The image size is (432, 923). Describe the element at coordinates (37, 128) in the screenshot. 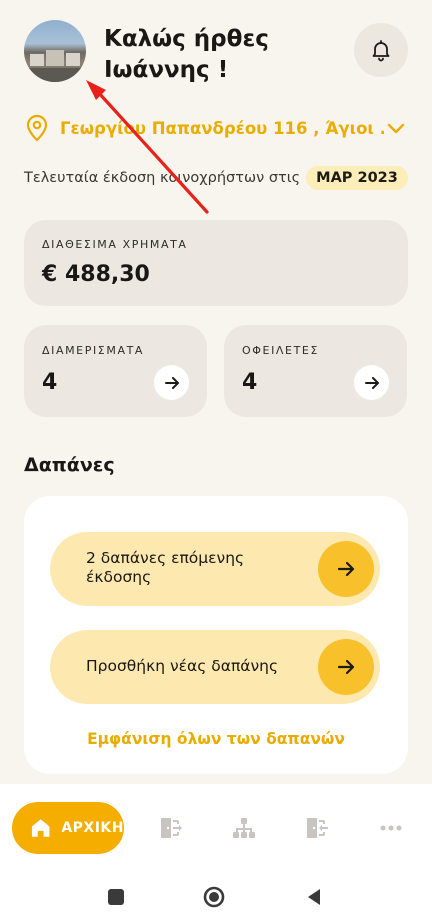

I see `location-pin-icon` at that location.